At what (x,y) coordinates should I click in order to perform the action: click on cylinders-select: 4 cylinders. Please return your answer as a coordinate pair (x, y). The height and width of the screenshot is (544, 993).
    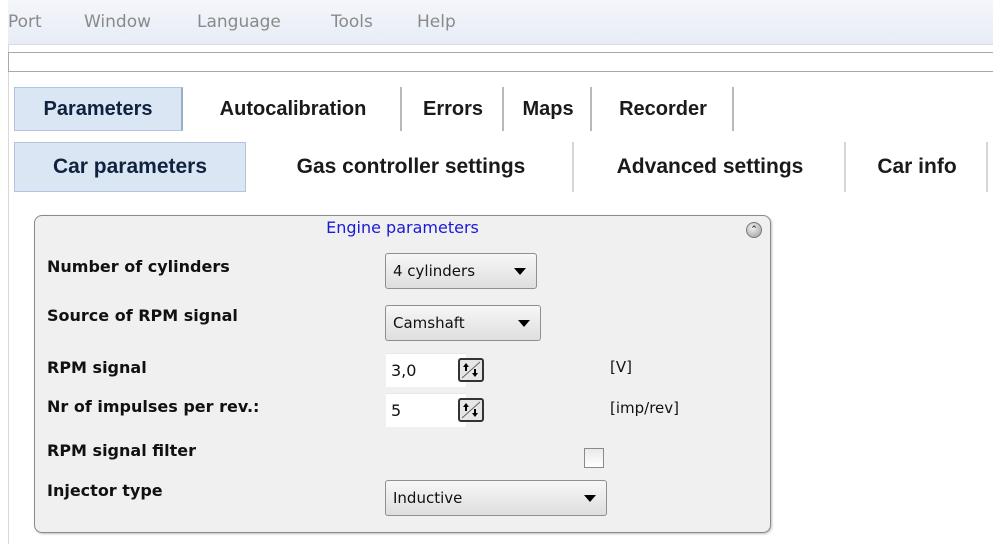
    Looking at the image, I should click on (461, 271).